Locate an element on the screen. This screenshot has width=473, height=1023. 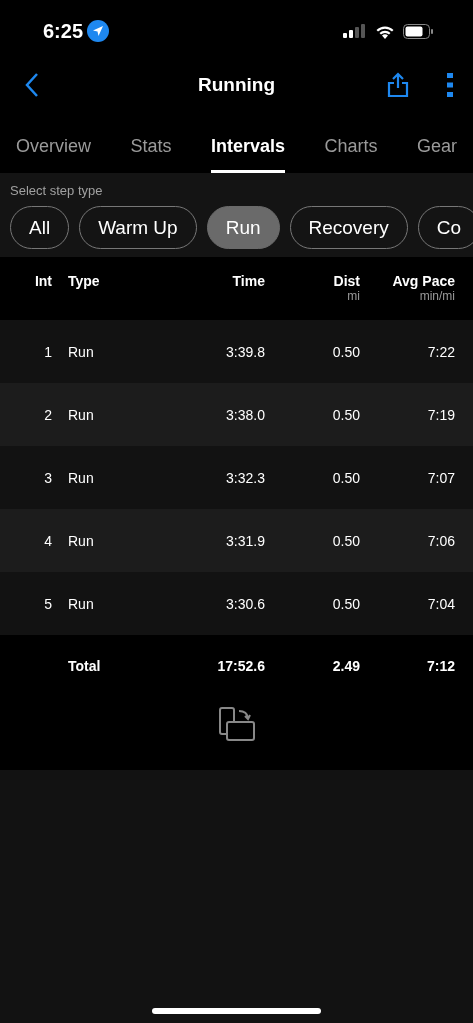
table-cell-text: 5 is located at coordinates (48, 603).